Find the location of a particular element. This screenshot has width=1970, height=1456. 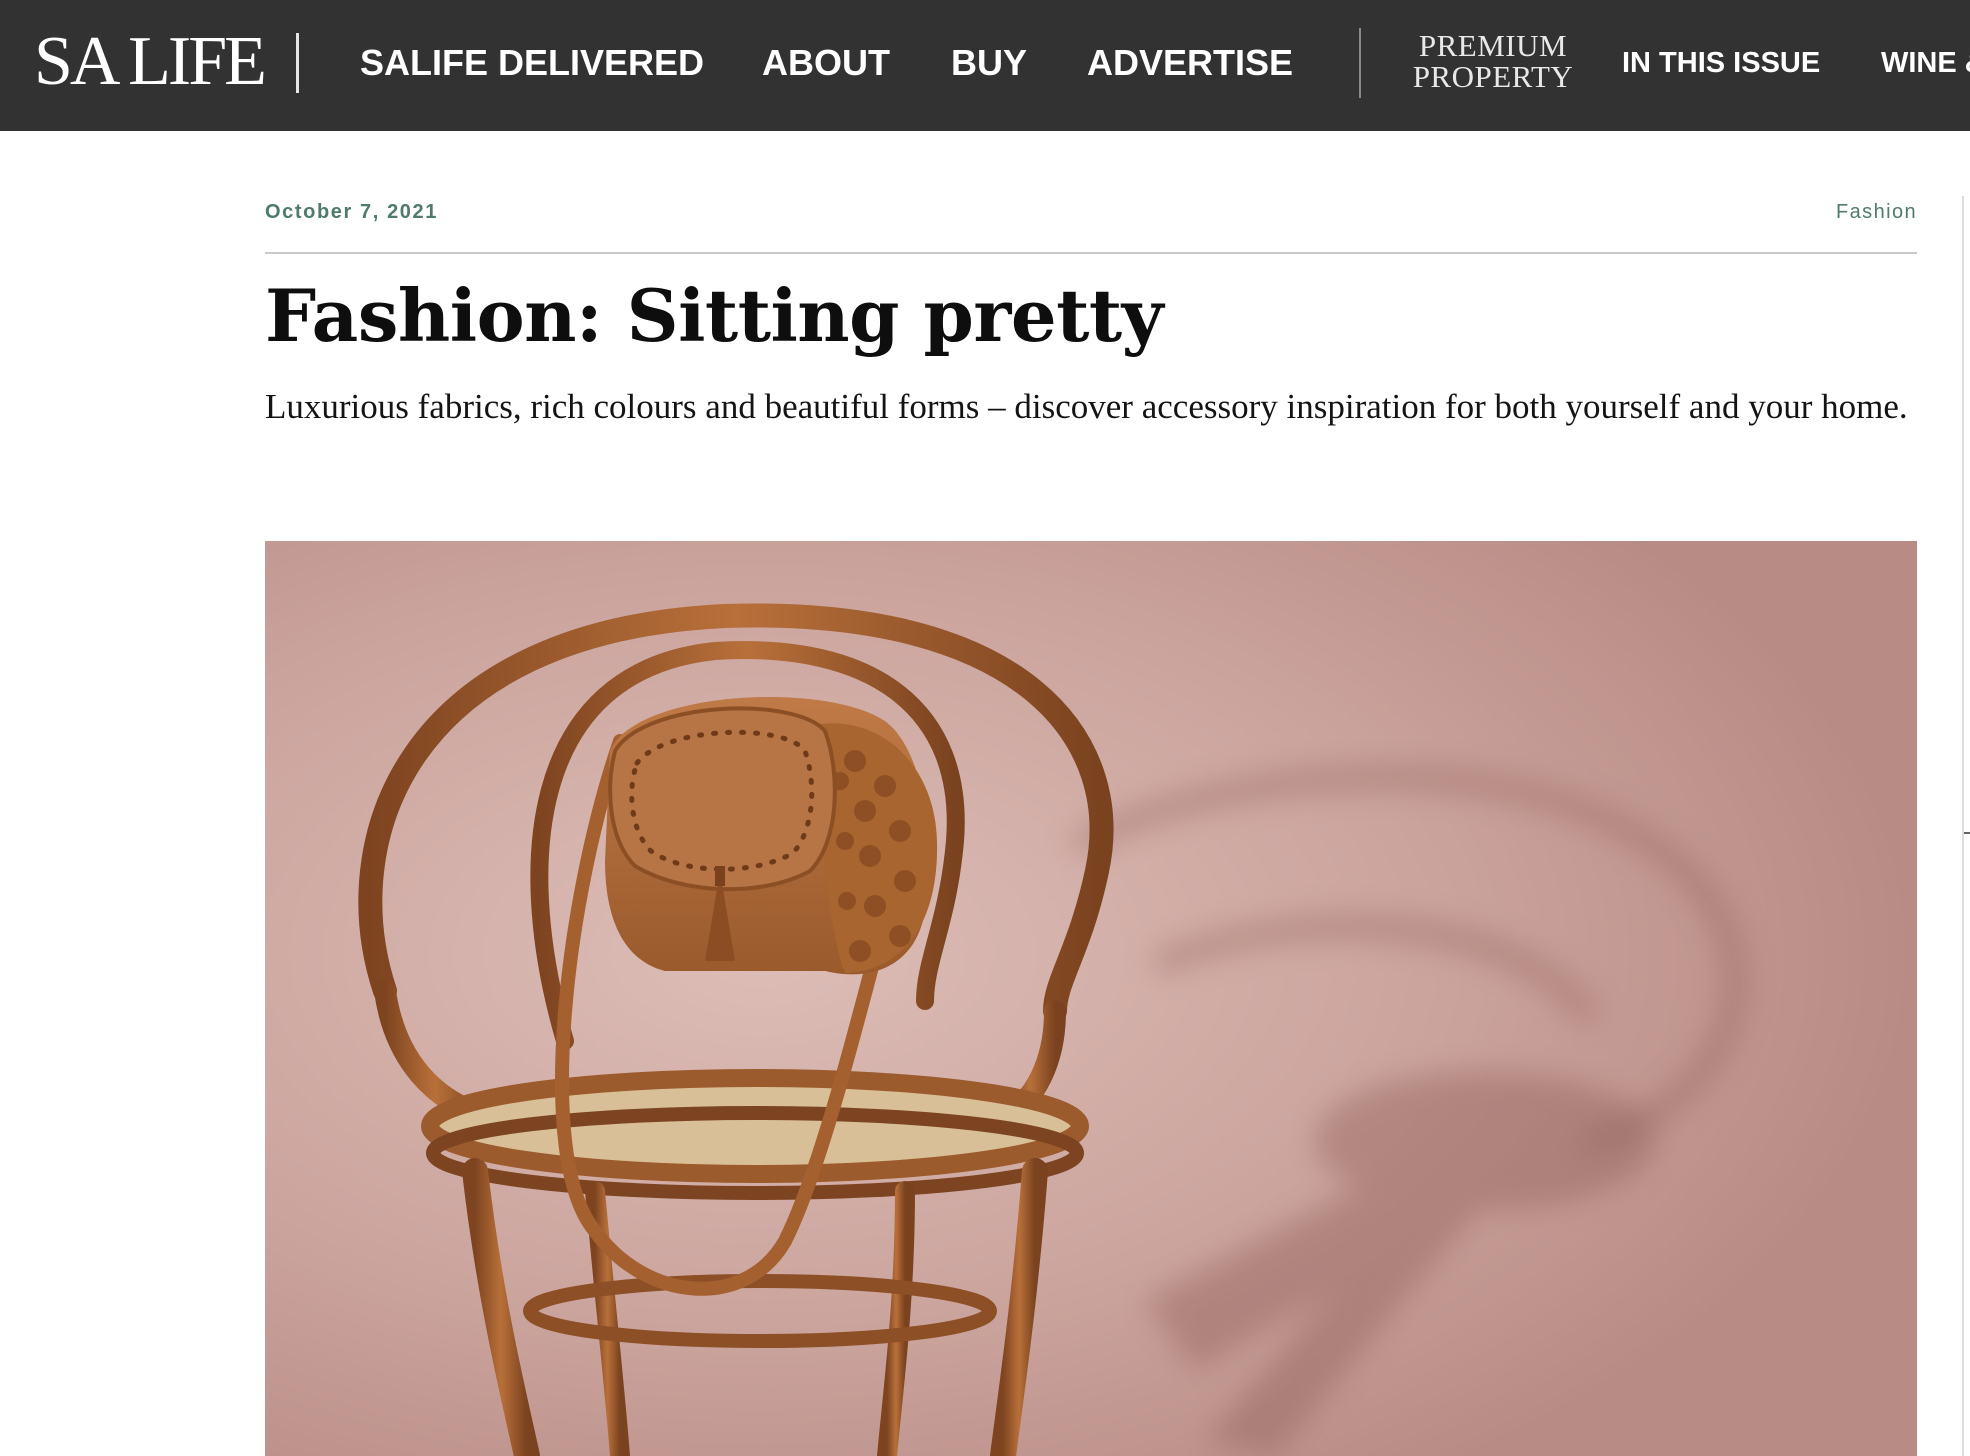

premium-property-logo: PREMIUM PROPERTY is located at coordinates (1493, 61).